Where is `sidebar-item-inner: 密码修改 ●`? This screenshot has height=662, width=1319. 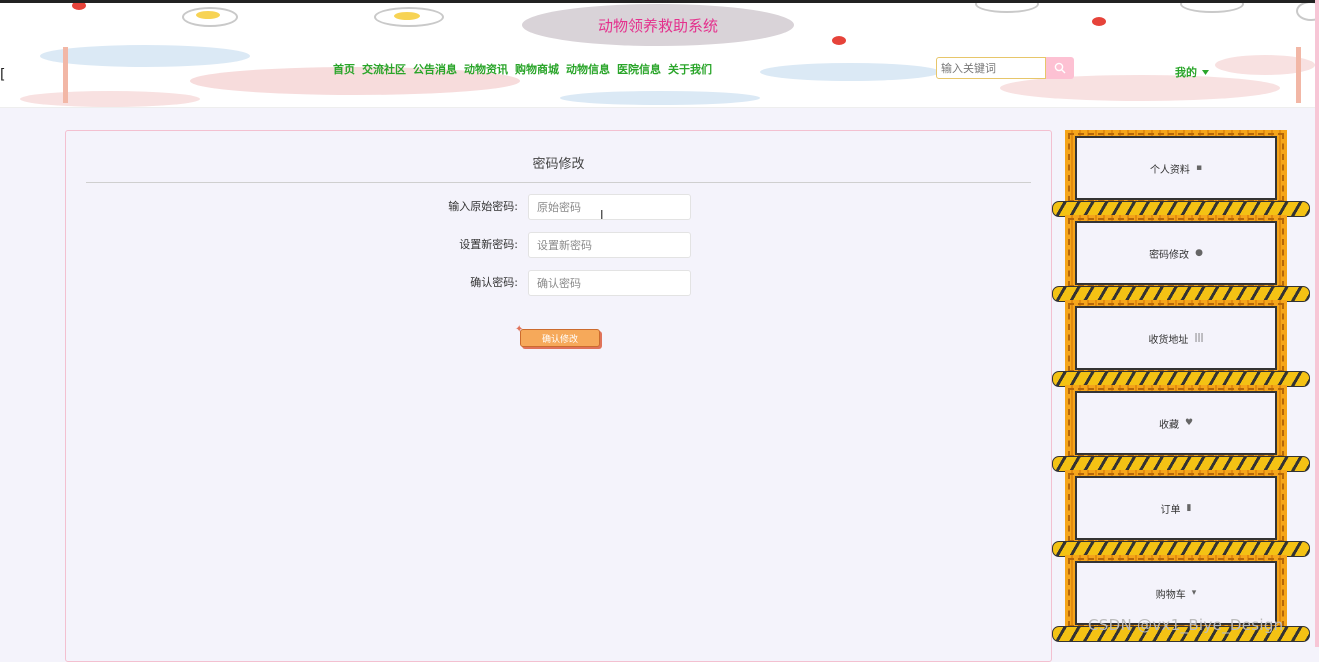 sidebar-item-inner: 密码修改 ● is located at coordinates (1176, 253).